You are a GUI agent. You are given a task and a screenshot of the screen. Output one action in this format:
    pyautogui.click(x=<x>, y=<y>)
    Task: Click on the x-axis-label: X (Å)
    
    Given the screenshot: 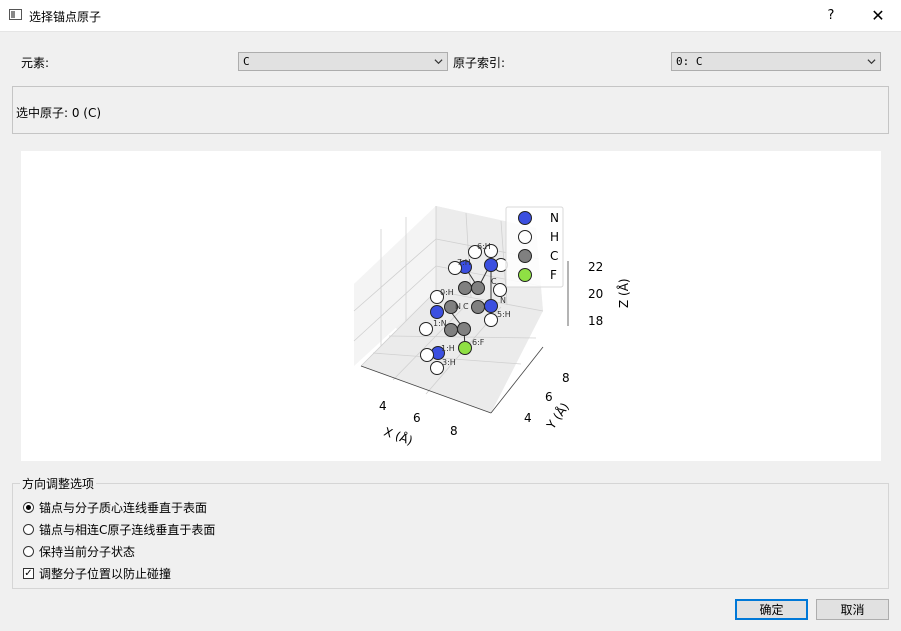 What is the action you would take?
    pyautogui.click(x=398, y=436)
    